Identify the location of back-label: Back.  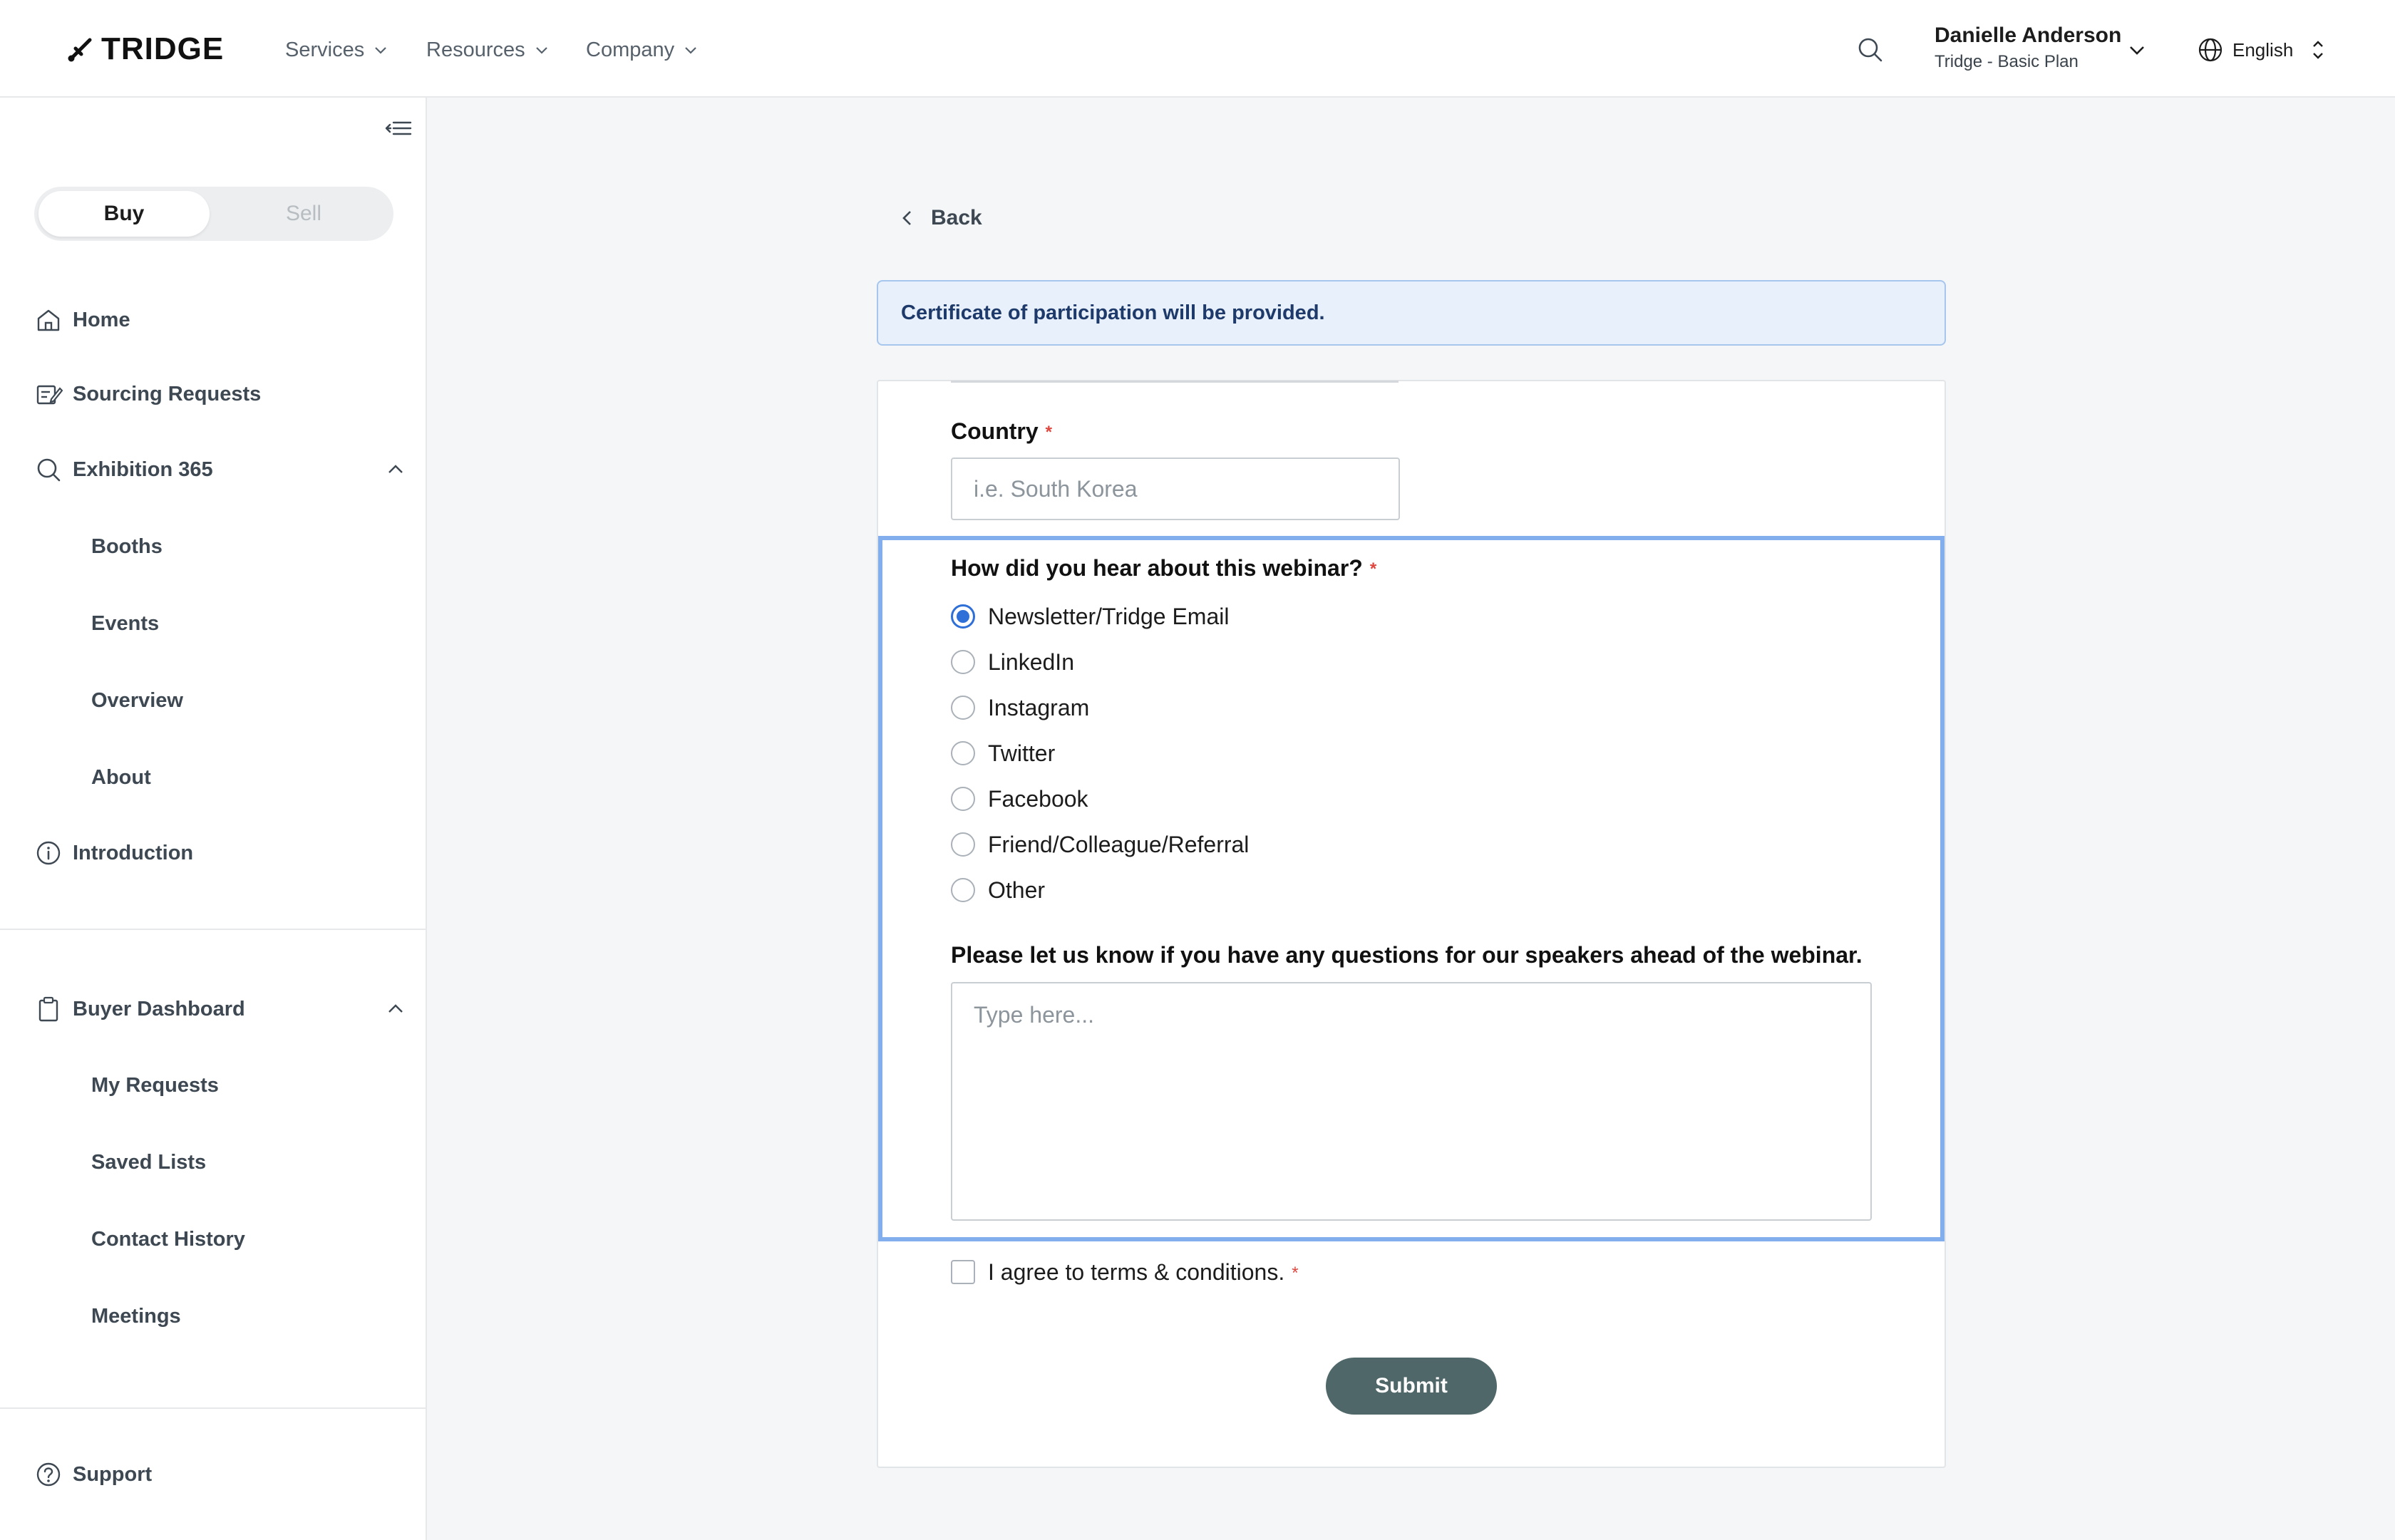
(957, 217).